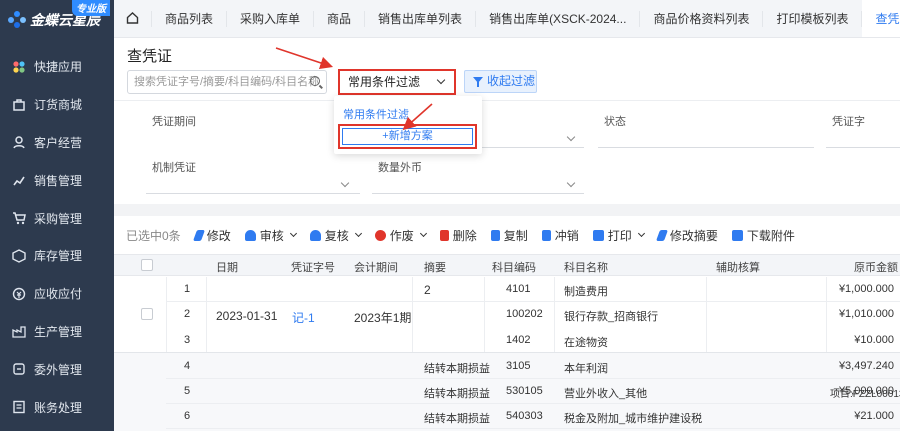  What do you see at coordinates (187, 416) in the screenshot?
I see `row-number: 6` at bounding box center [187, 416].